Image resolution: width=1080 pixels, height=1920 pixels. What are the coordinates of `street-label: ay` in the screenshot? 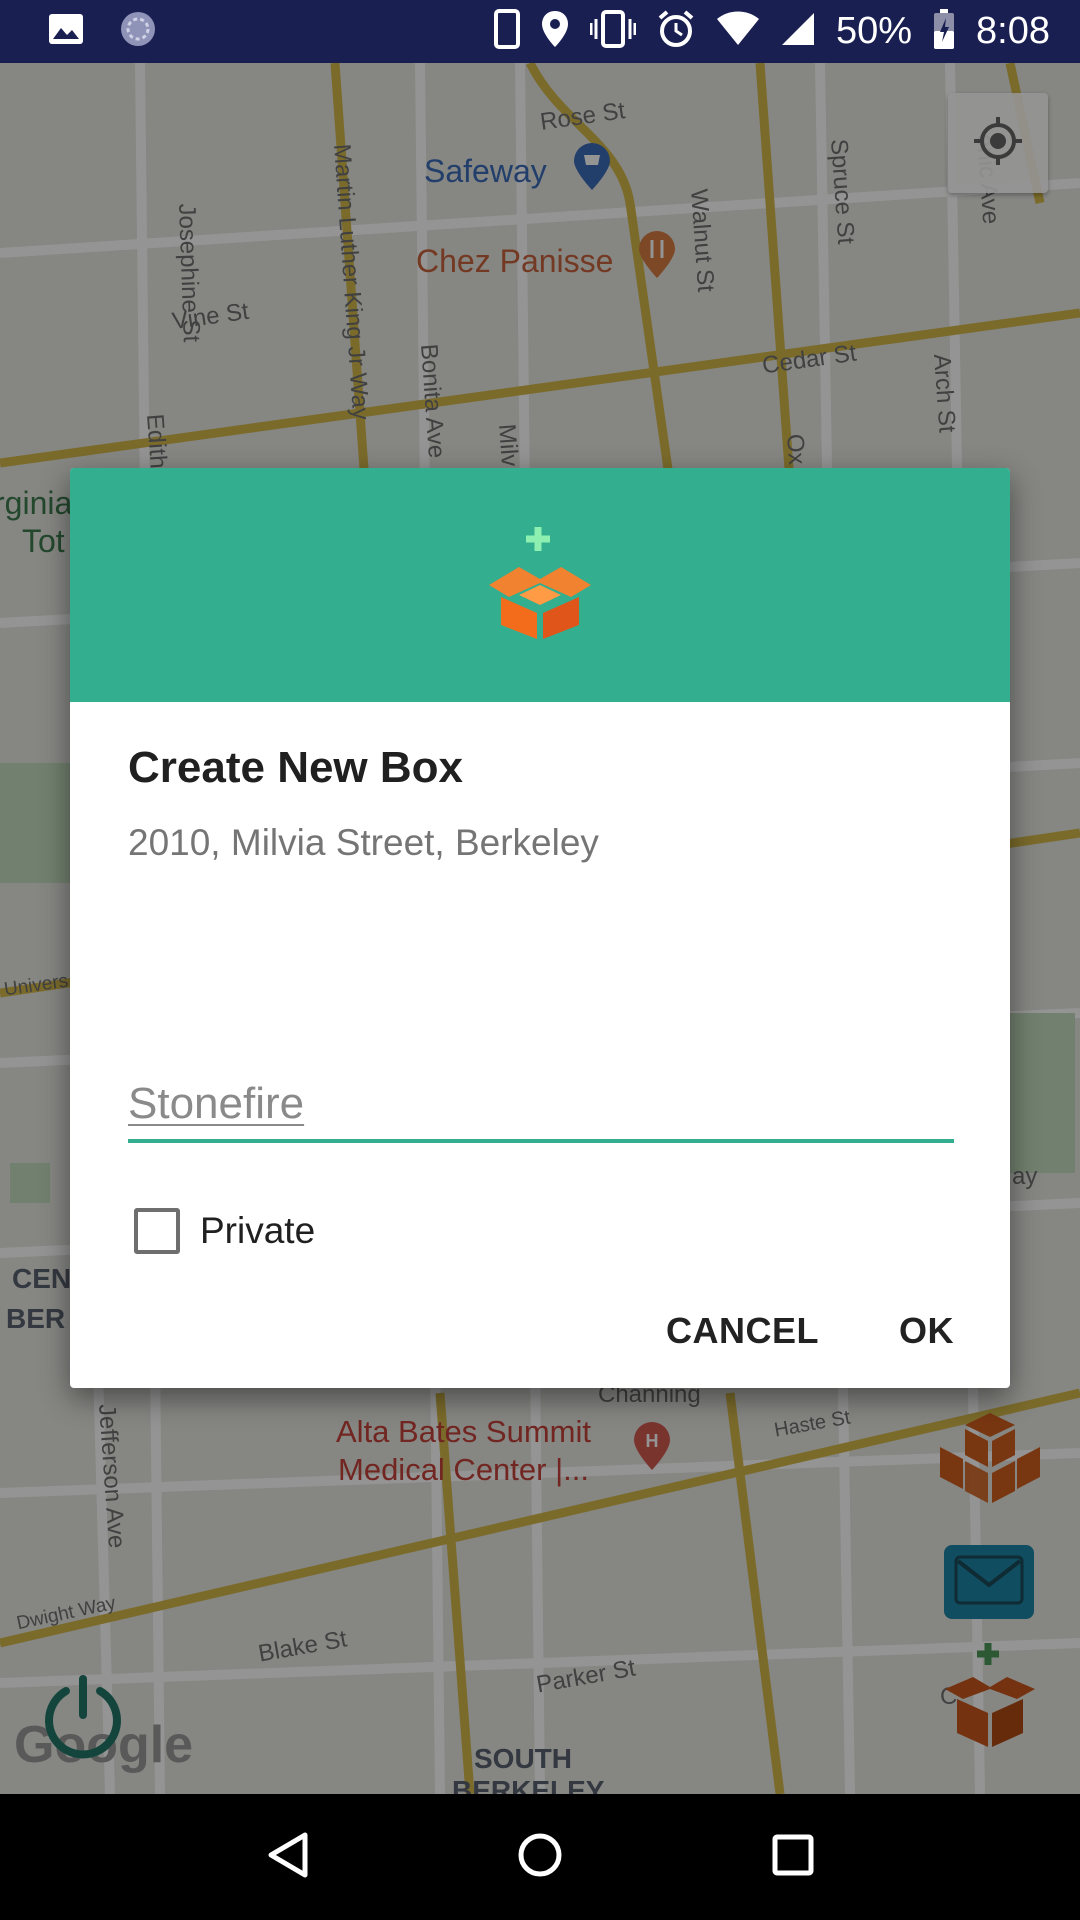 It's located at (1025, 1176).